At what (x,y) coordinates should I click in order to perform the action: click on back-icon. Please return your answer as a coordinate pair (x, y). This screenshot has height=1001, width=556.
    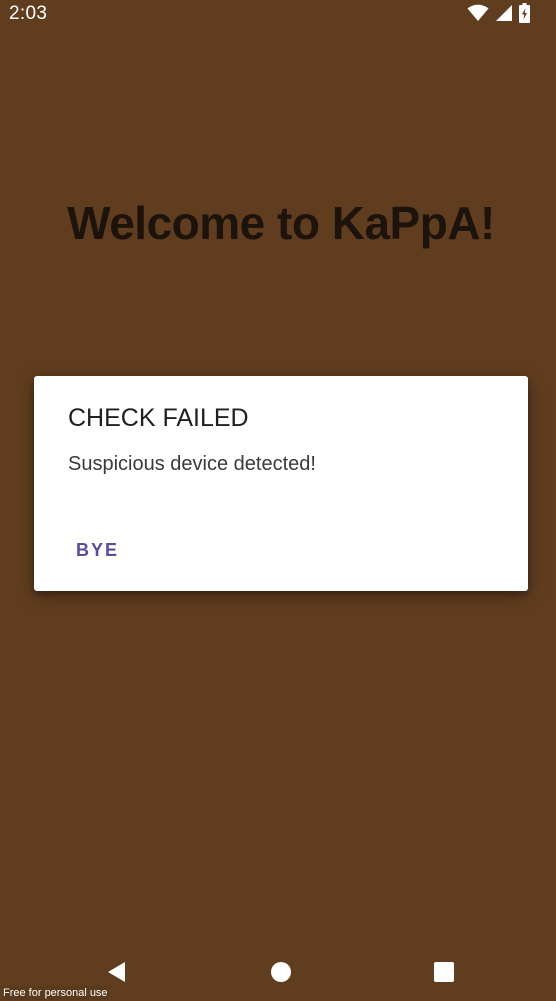
    Looking at the image, I should click on (117, 972).